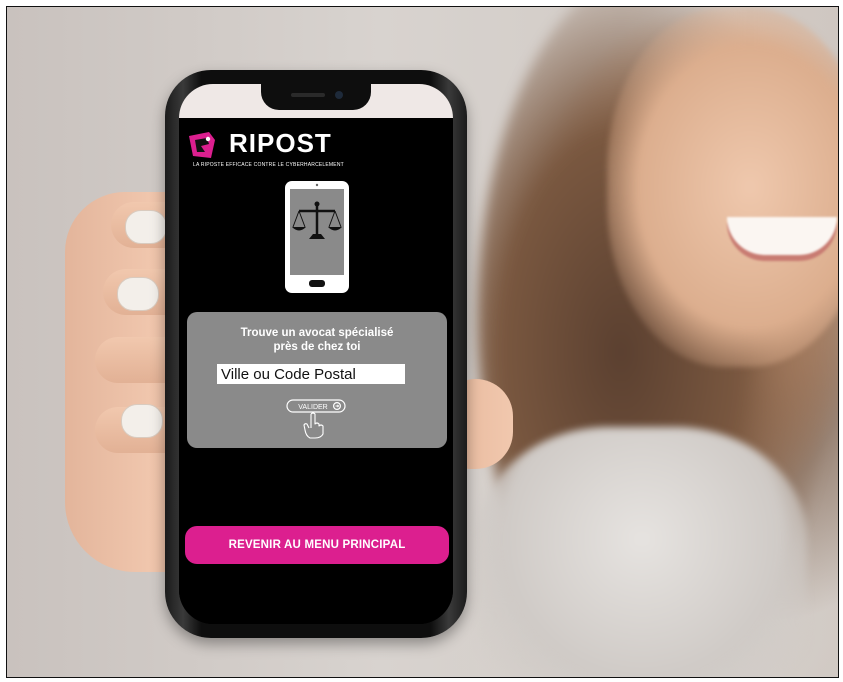 This screenshot has height=682, width=843. Describe the element at coordinates (317, 333) in the screenshot. I see `lawyer-search-title-line1: Trouve un avocat spécialisé` at that location.